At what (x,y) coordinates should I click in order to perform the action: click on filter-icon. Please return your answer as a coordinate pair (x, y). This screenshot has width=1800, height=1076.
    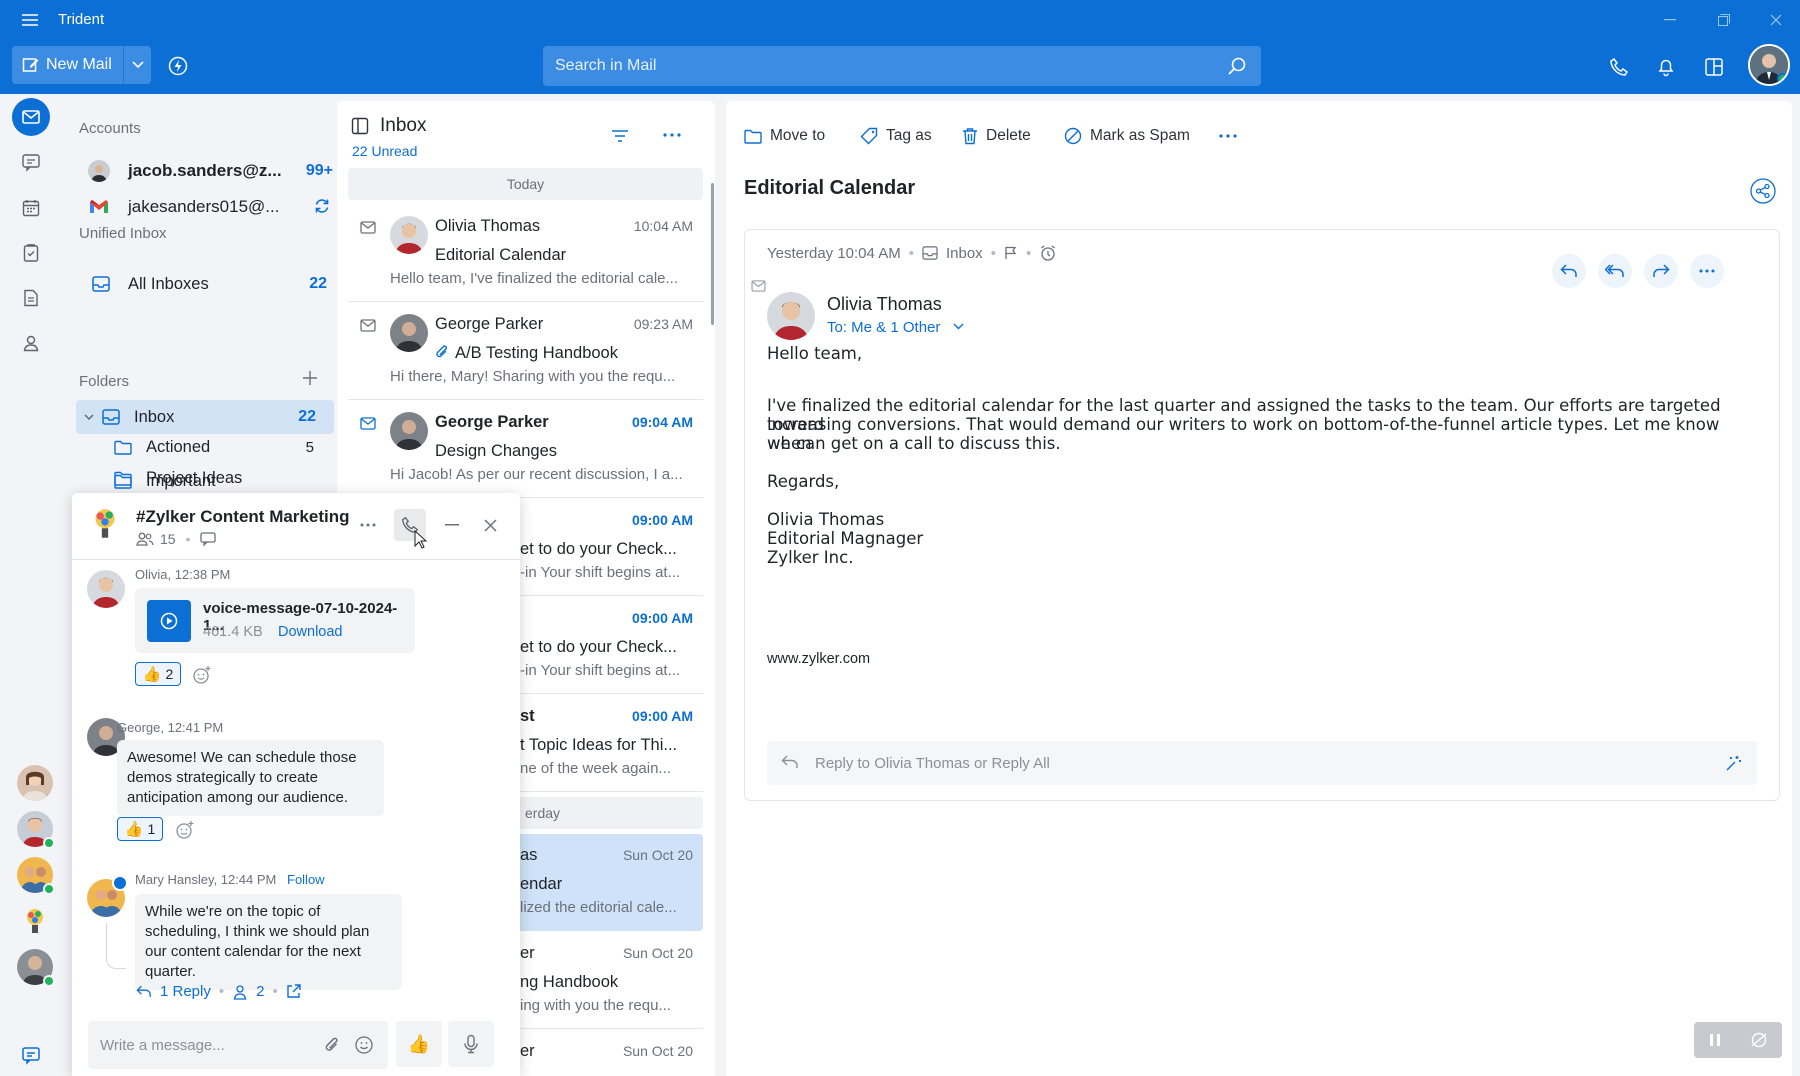
    Looking at the image, I should click on (620, 136).